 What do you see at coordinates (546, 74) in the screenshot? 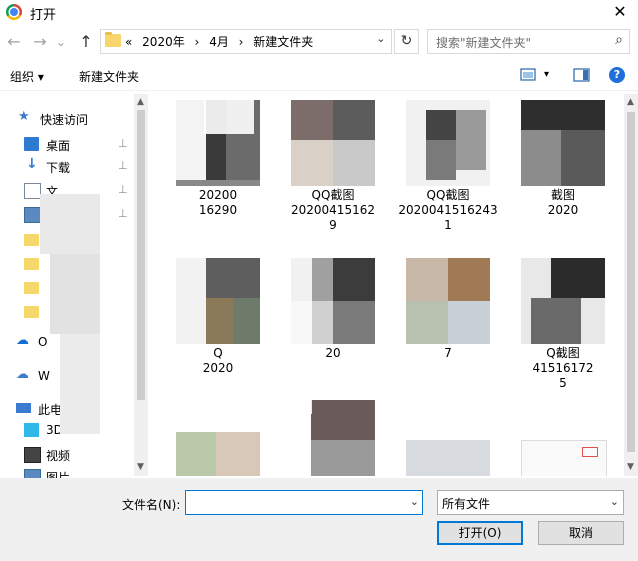
I see `view-dropdown-icon: ▾` at bounding box center [546, 74].